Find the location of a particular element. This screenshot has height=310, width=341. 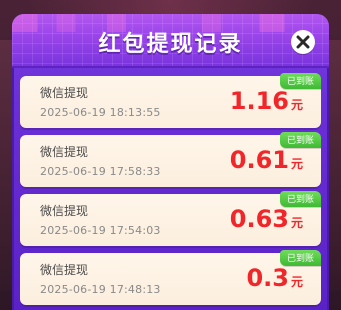

record-amount: 1.16 元 is located at coordinates (266, 101).